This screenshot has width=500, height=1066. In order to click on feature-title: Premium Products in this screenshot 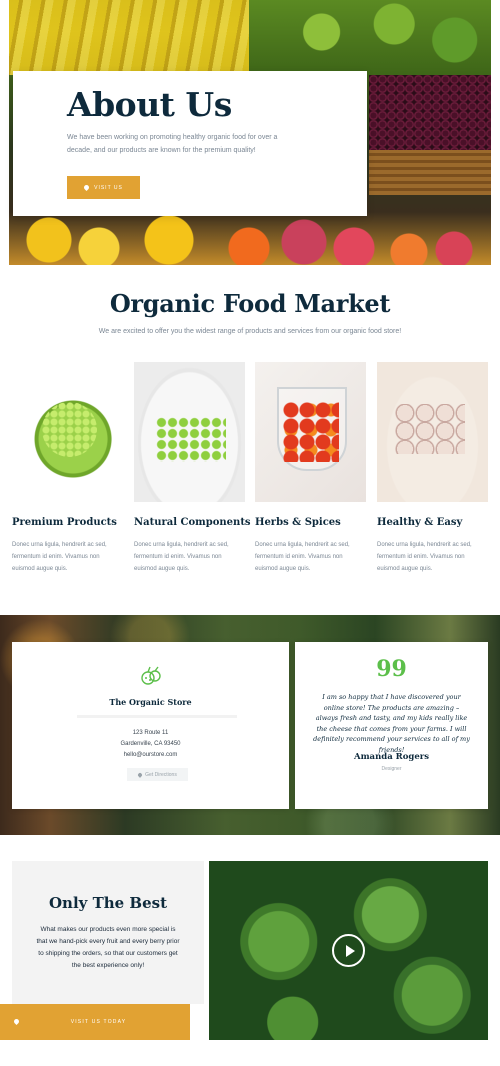, I will do `click(64, 522)`.